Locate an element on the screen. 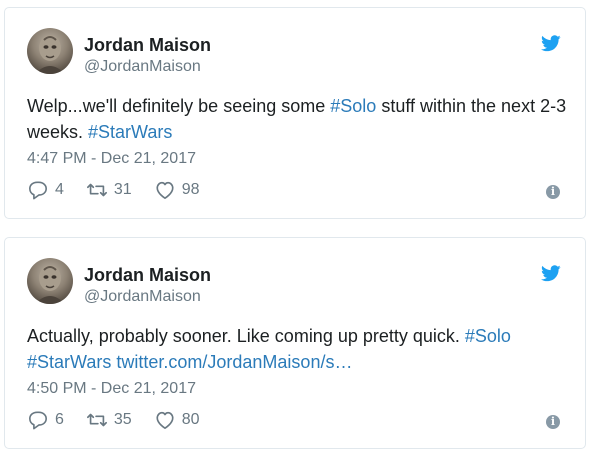  reply-count: 4 is located at coordinates (59, 189).